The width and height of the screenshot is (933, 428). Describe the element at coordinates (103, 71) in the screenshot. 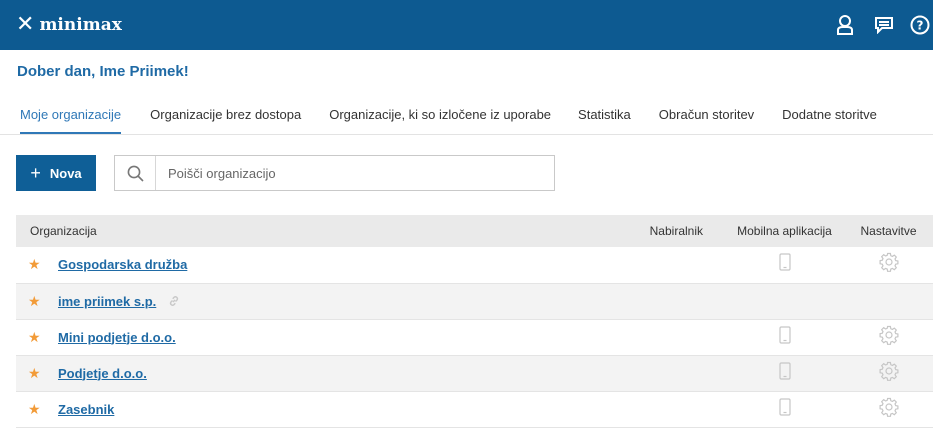

I see `greeting-text: Dober dan, Ime Priimek!` at that location.